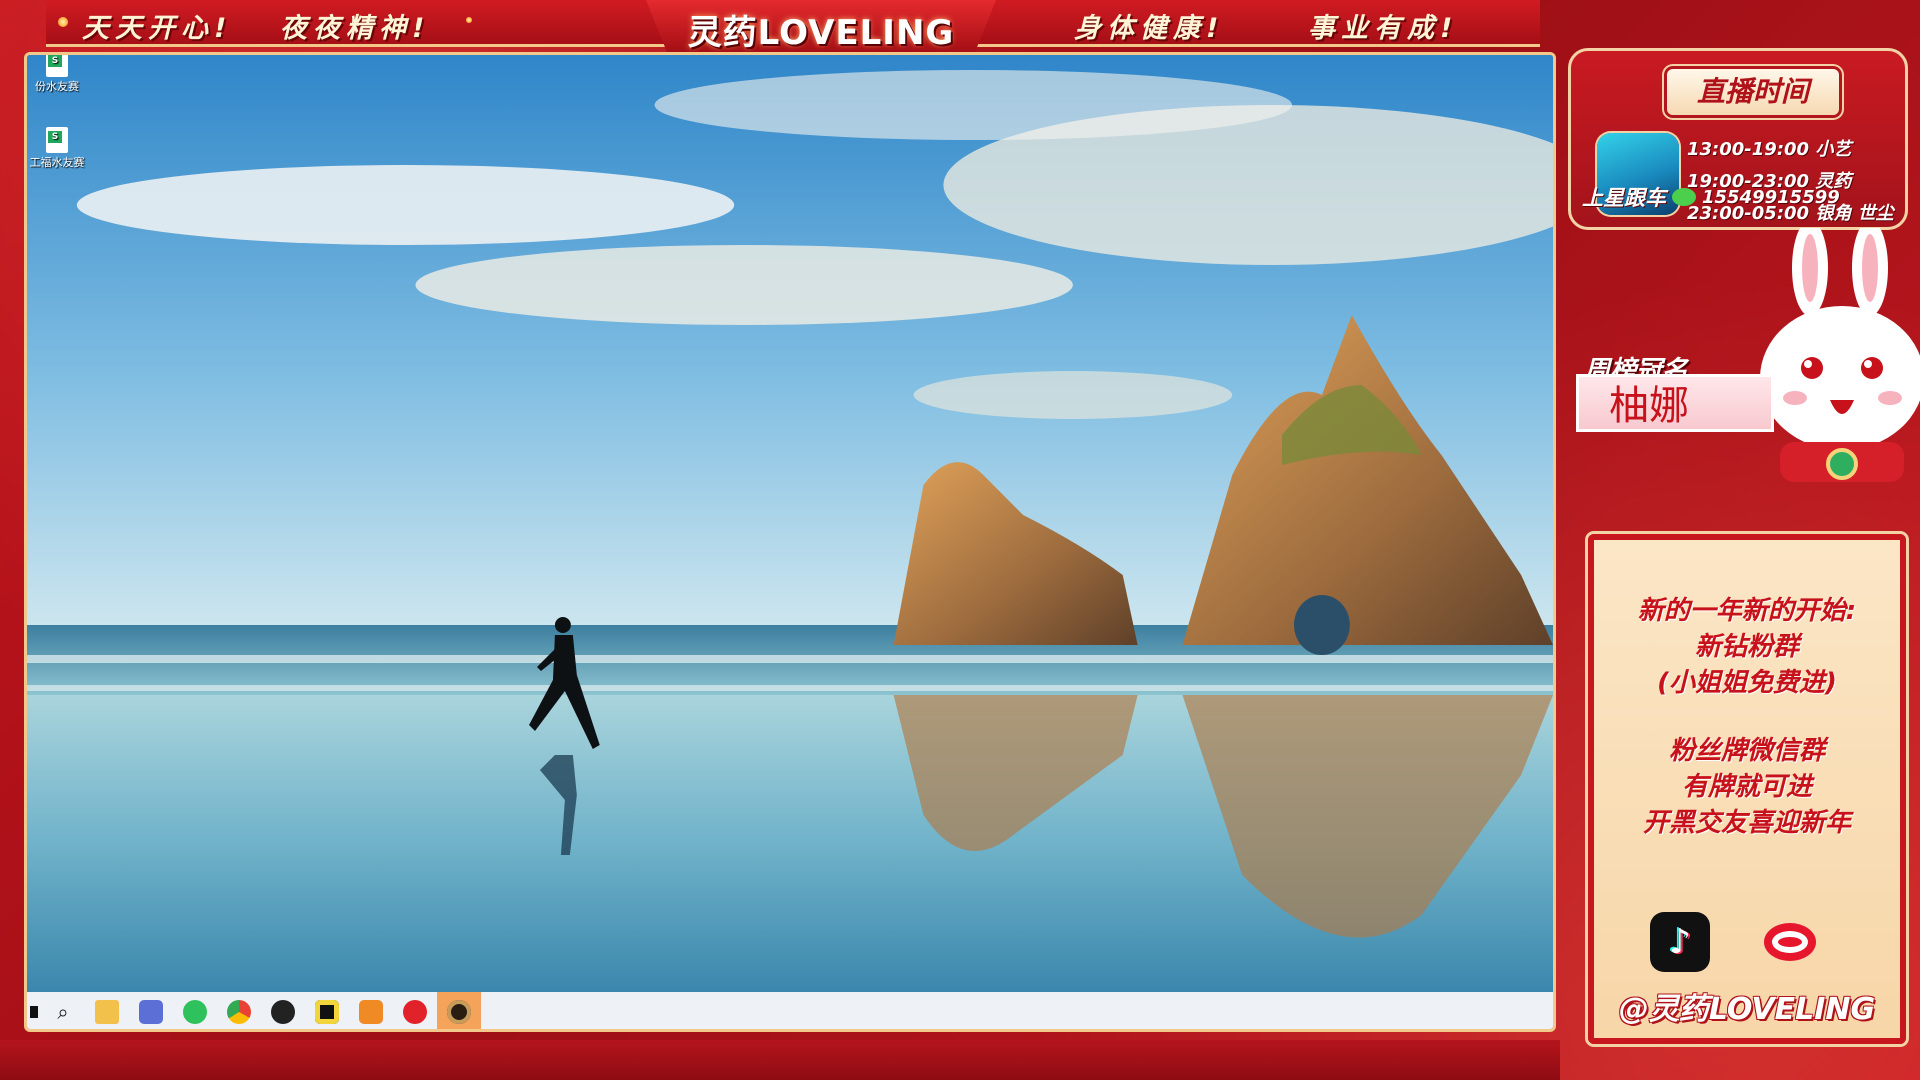 The width and height of the screenshot is (1920, 1080). What do you see at coordinates (780, 1060) in the screenshot?
I see `bottom-frame-strip` at bounding box center [780, 1060].